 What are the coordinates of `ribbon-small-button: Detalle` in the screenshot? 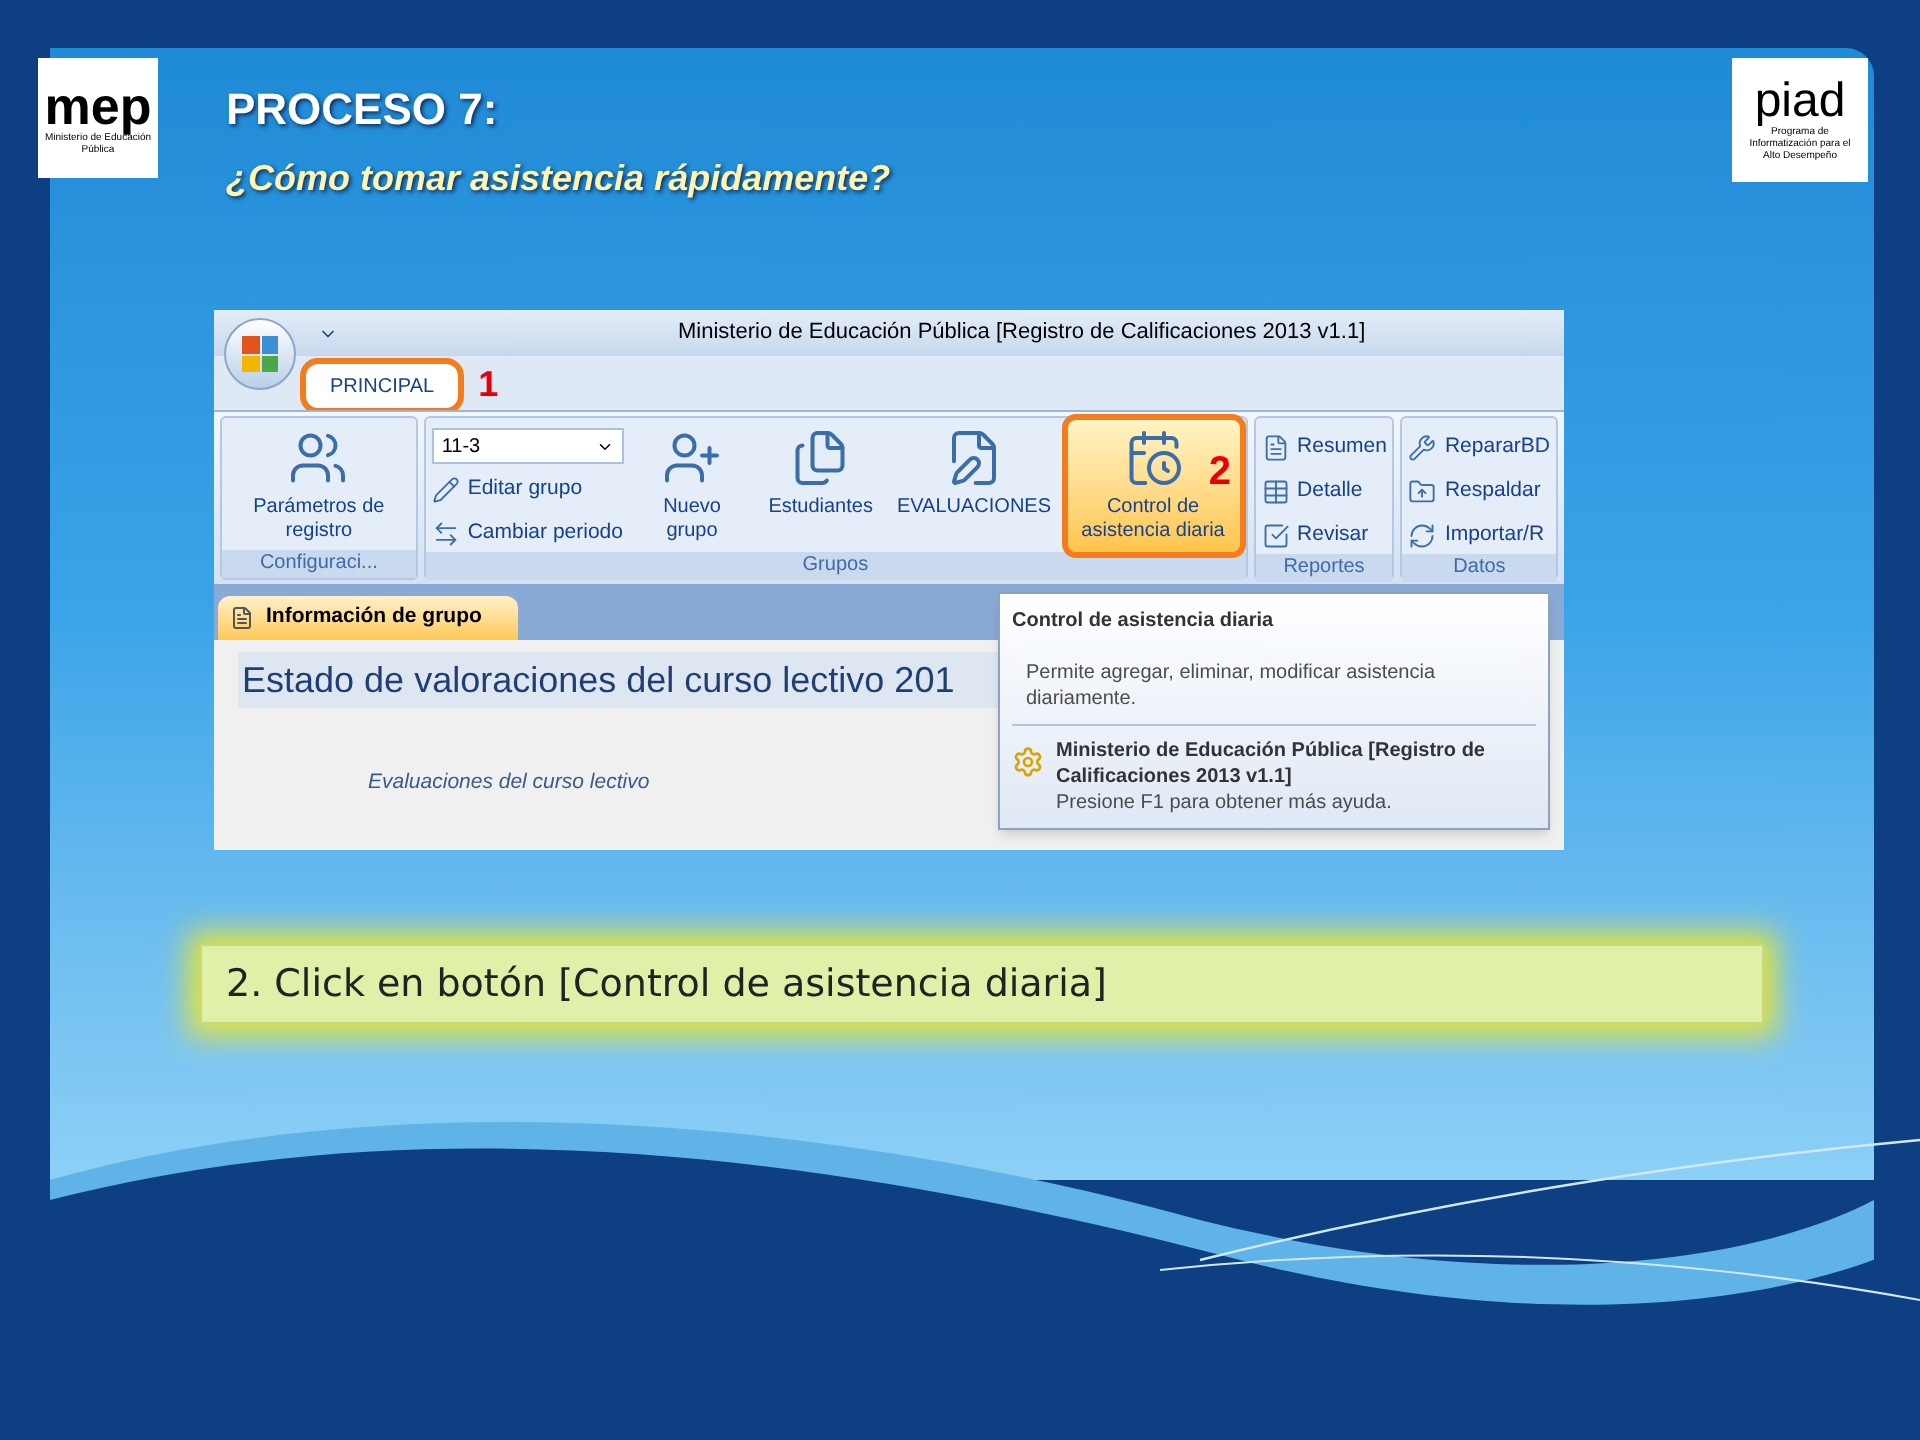 It's located at (1324, 491).